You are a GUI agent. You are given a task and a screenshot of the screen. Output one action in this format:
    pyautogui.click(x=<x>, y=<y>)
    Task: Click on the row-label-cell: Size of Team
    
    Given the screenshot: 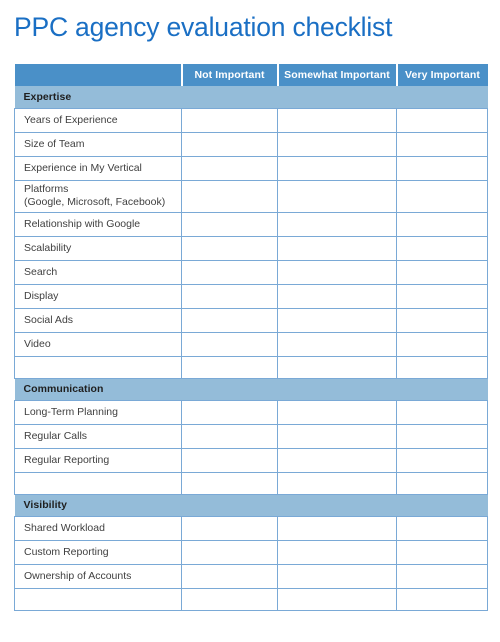 What is the action you would take?
    pyautogui.click(x=98, y=144)
    